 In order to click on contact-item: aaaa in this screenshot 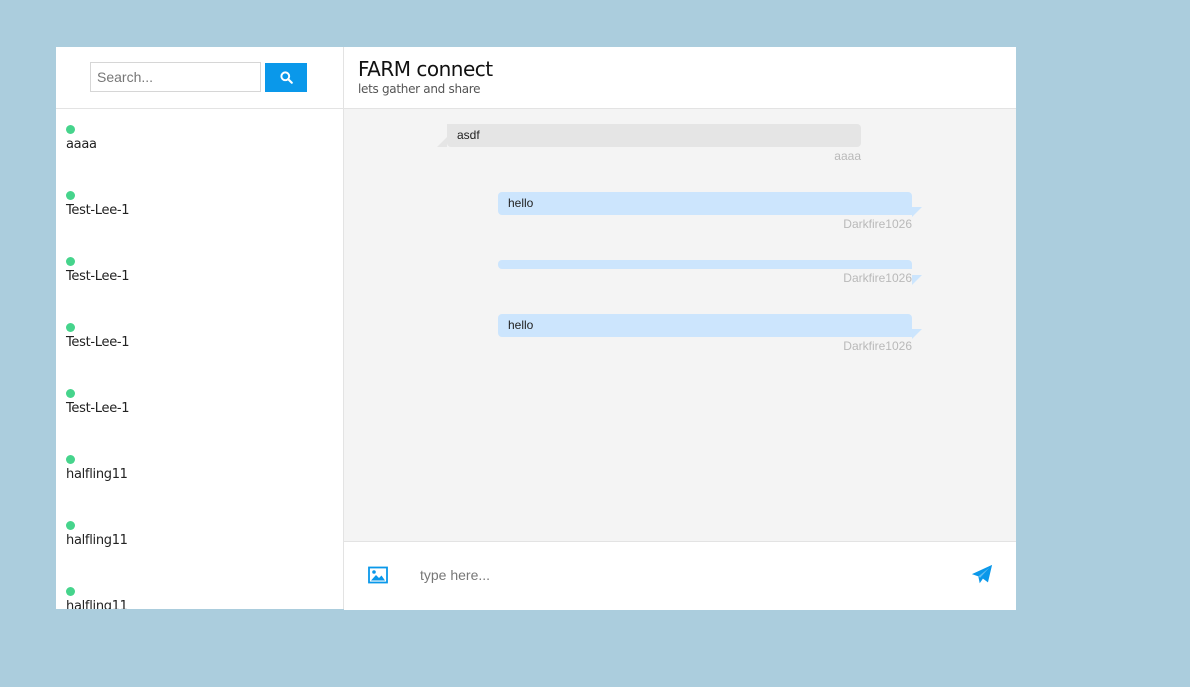, I will do `click(199, 142)`.